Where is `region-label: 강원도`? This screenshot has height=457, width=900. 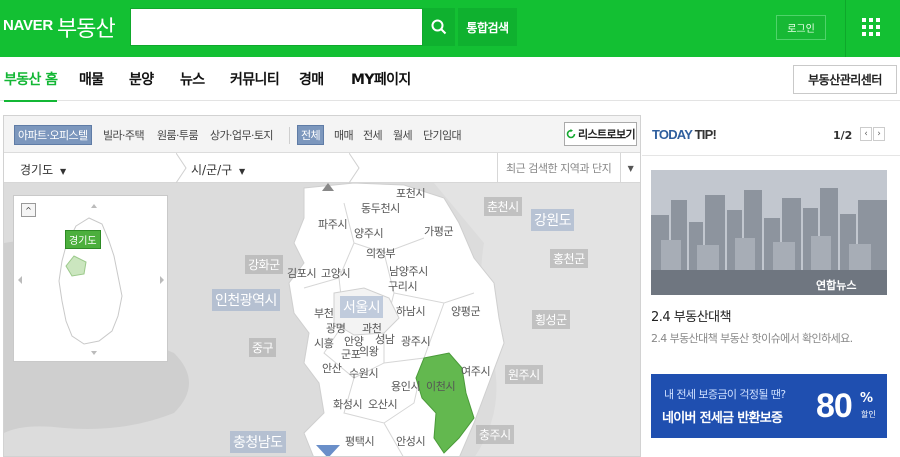 region-label: 강원도 is located at coordinates (553, 220).